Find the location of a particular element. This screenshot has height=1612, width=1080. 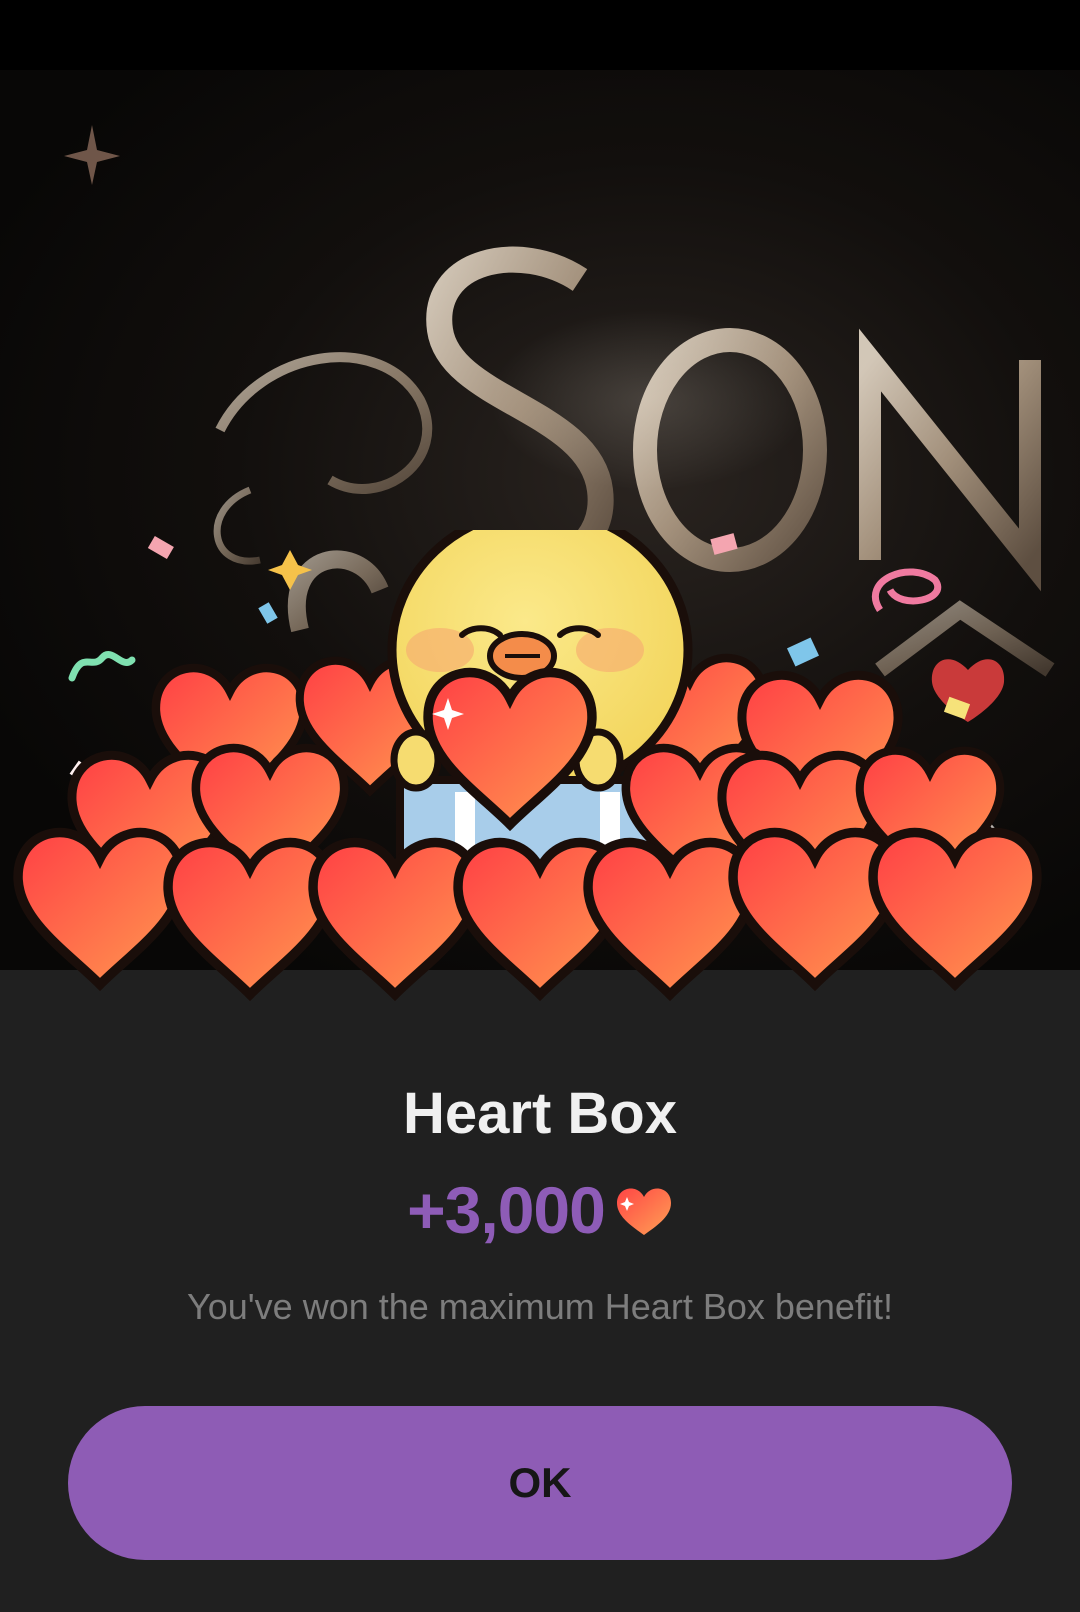

ok-button: OK is located at coordinates (540, 1483).